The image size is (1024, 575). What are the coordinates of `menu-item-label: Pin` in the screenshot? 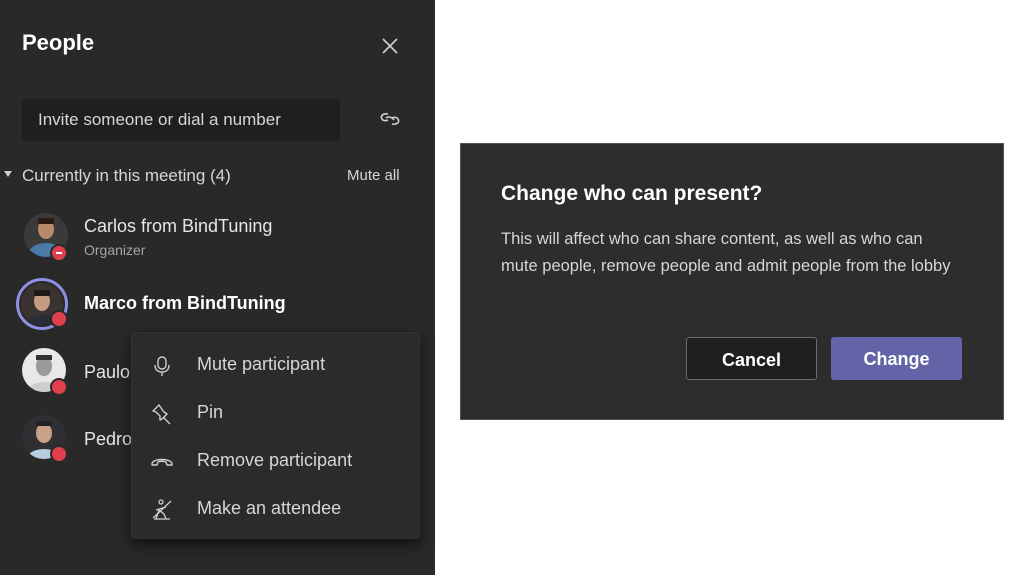 It's located at (210, 412).